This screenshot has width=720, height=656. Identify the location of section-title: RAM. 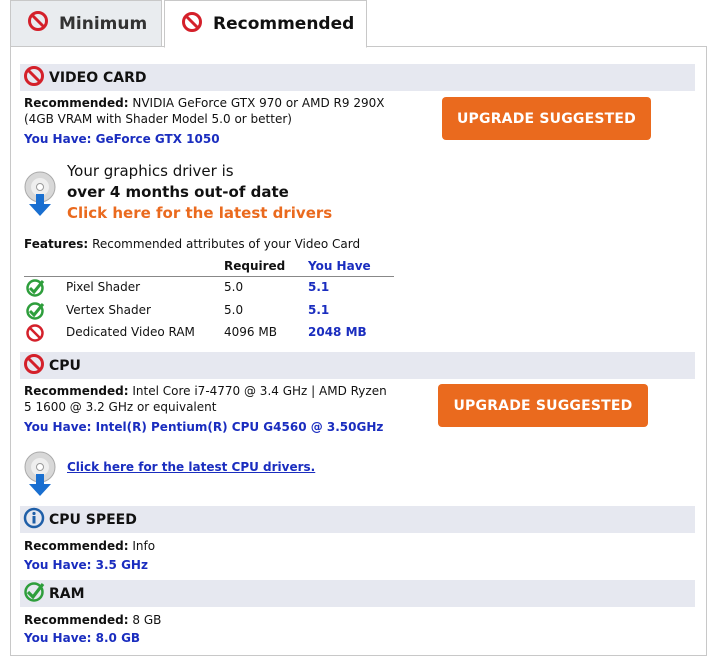
(67, 593).